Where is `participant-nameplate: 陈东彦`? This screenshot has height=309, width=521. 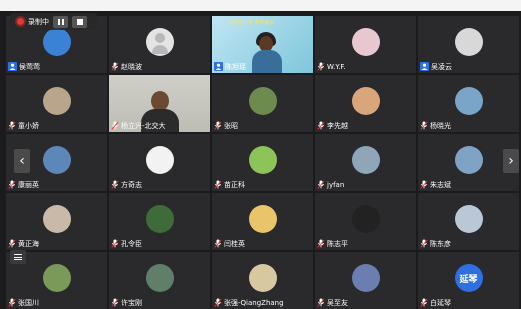 participant-nameplate: 陈东彦 is located at coordinates (435, 243).